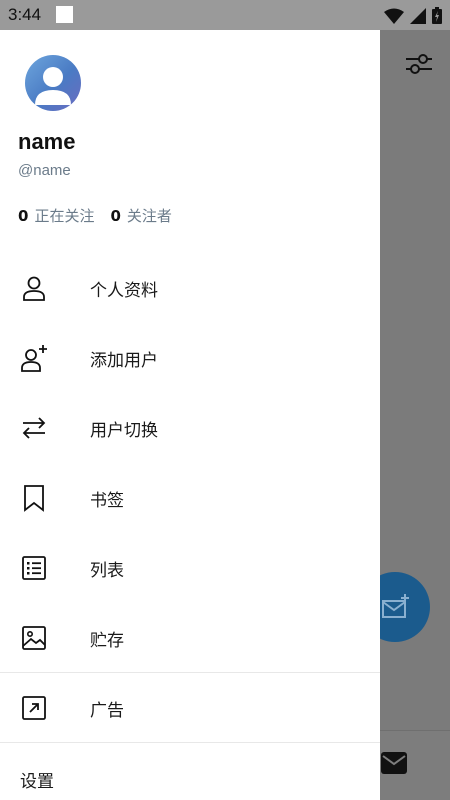  Describe the element at coordinates (34, 568) in the screenshot. I see `list-icon` at that location.